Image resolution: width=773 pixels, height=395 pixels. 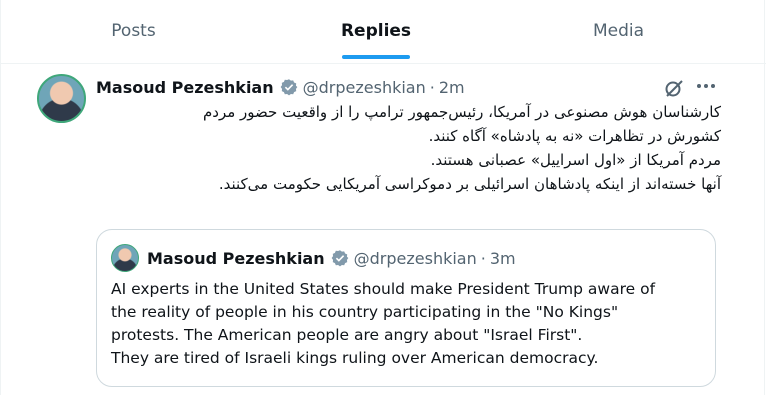 What do you see at coordinates (133, 31) in the screenshot?
I see `tab-posts: Posts` at bounding box center [133, 31].